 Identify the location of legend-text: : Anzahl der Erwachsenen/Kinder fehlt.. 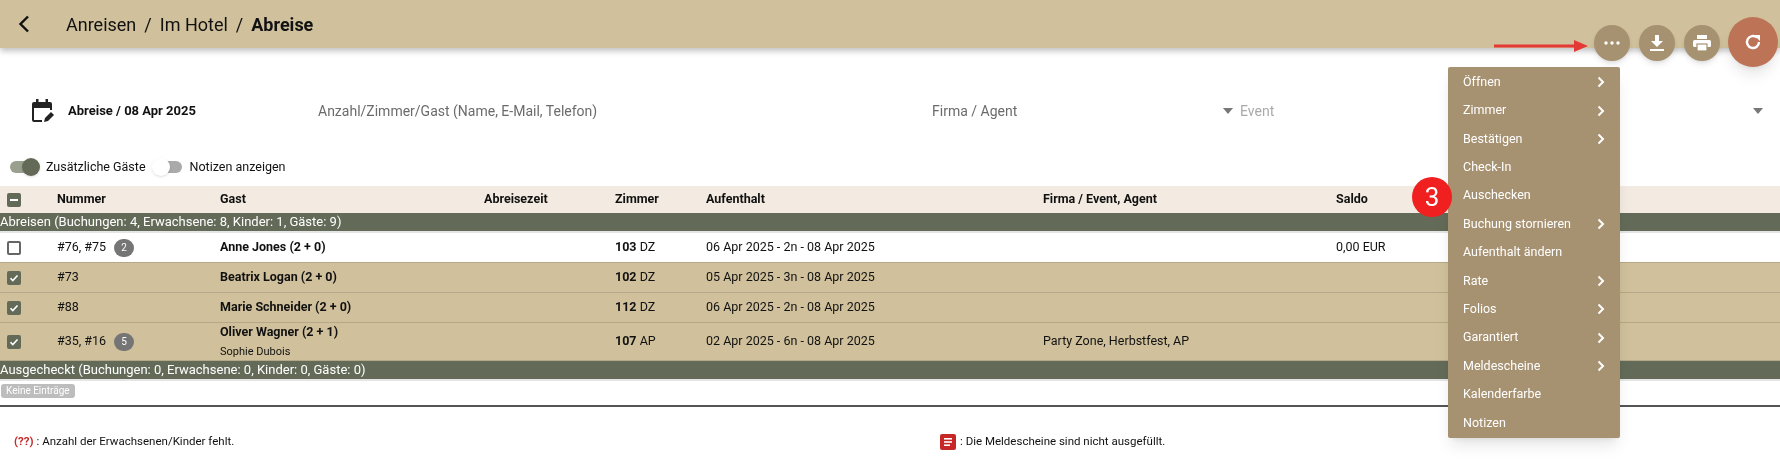
(135, 441).